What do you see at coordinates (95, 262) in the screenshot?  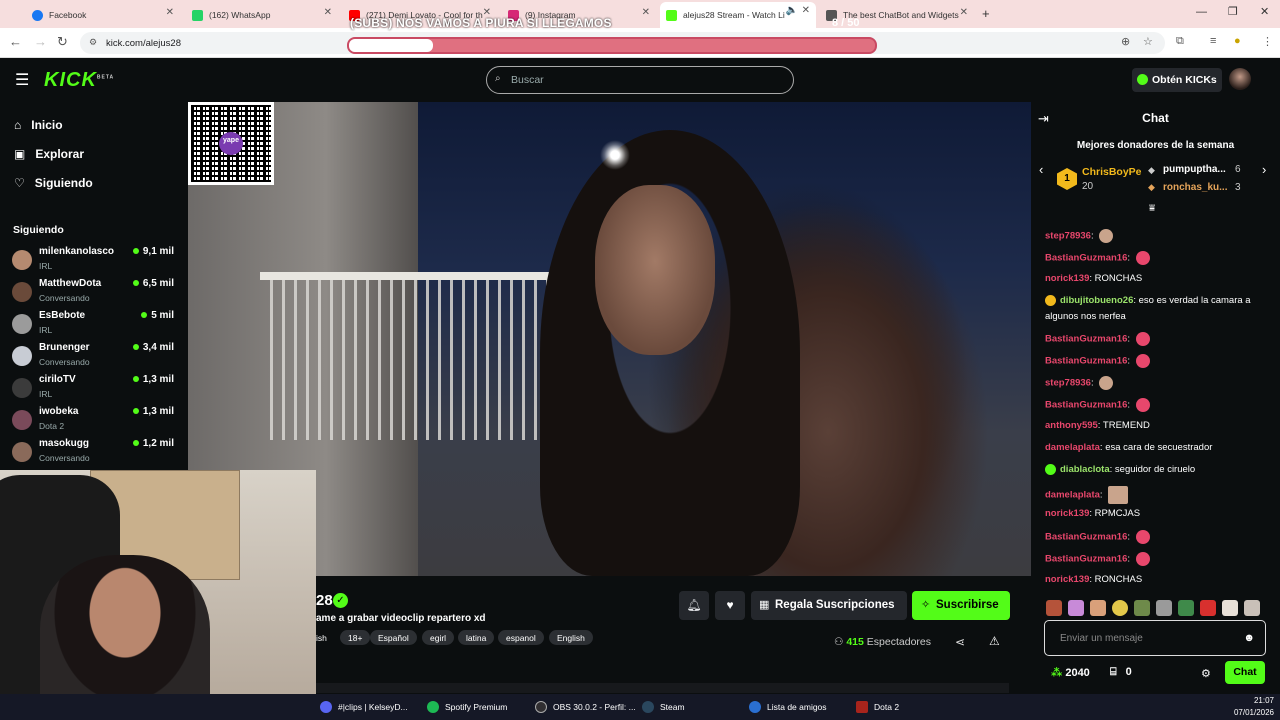 I see `sidebar-item-milenkanolasco: milenkanolasco IRL 9,1 mil` at bounding box center [95, 262].